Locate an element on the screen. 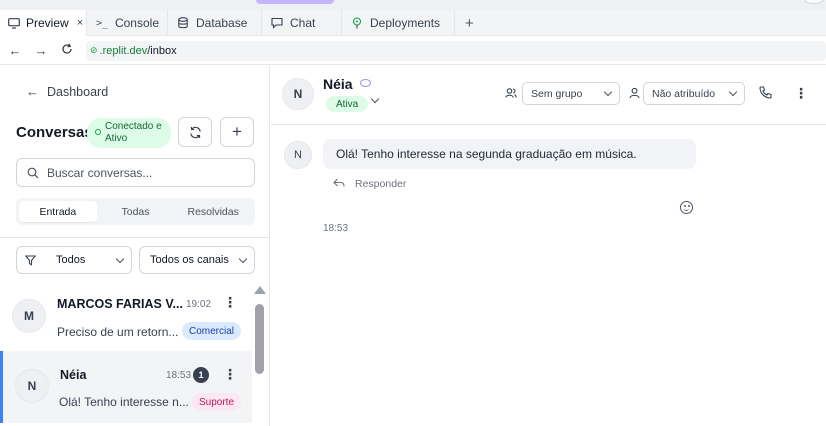 This screenshot has width=826, height=426. tab-todas: Todas is located at coordinates (136, 211).